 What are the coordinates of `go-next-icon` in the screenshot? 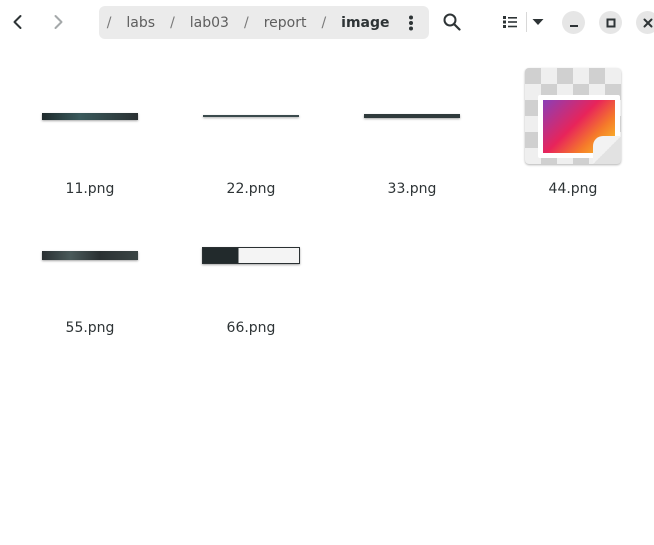 It's located at (58, 22).